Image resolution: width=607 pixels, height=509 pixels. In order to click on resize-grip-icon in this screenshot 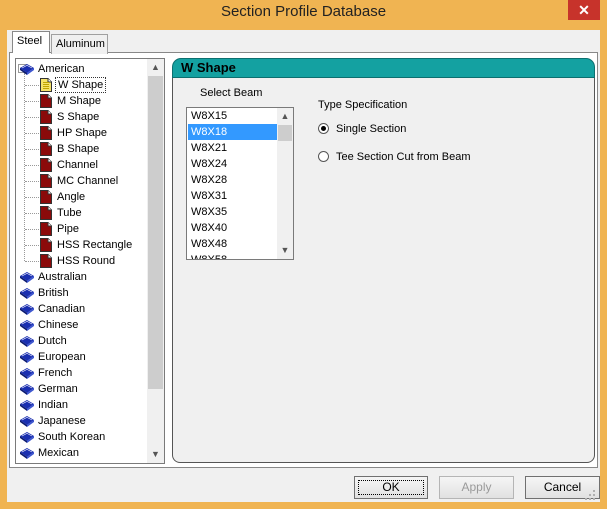, I will do `click(590, 495)`.